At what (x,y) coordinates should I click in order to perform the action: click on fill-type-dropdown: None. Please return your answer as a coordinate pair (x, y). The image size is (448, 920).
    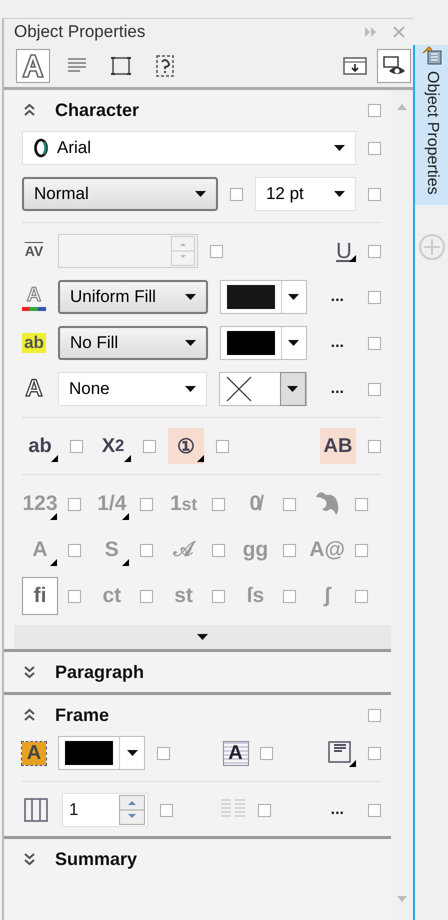
    Looking at the image, I should click on (132, 389).